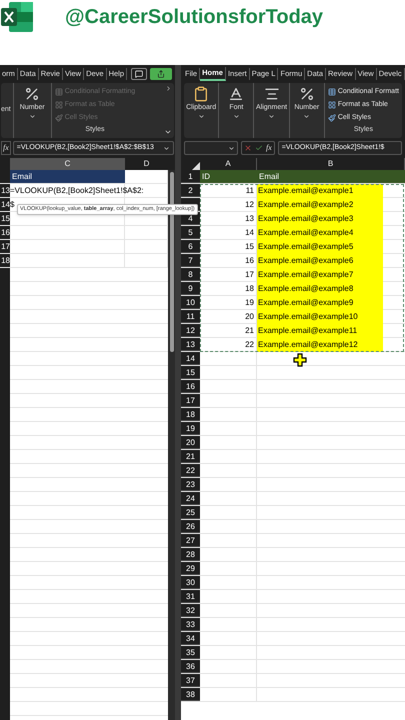 This screenshot has width=405, height=720. Describe the element at coordinates (249, 274) in the screenshot. I see `table-cell: 17` at that location.